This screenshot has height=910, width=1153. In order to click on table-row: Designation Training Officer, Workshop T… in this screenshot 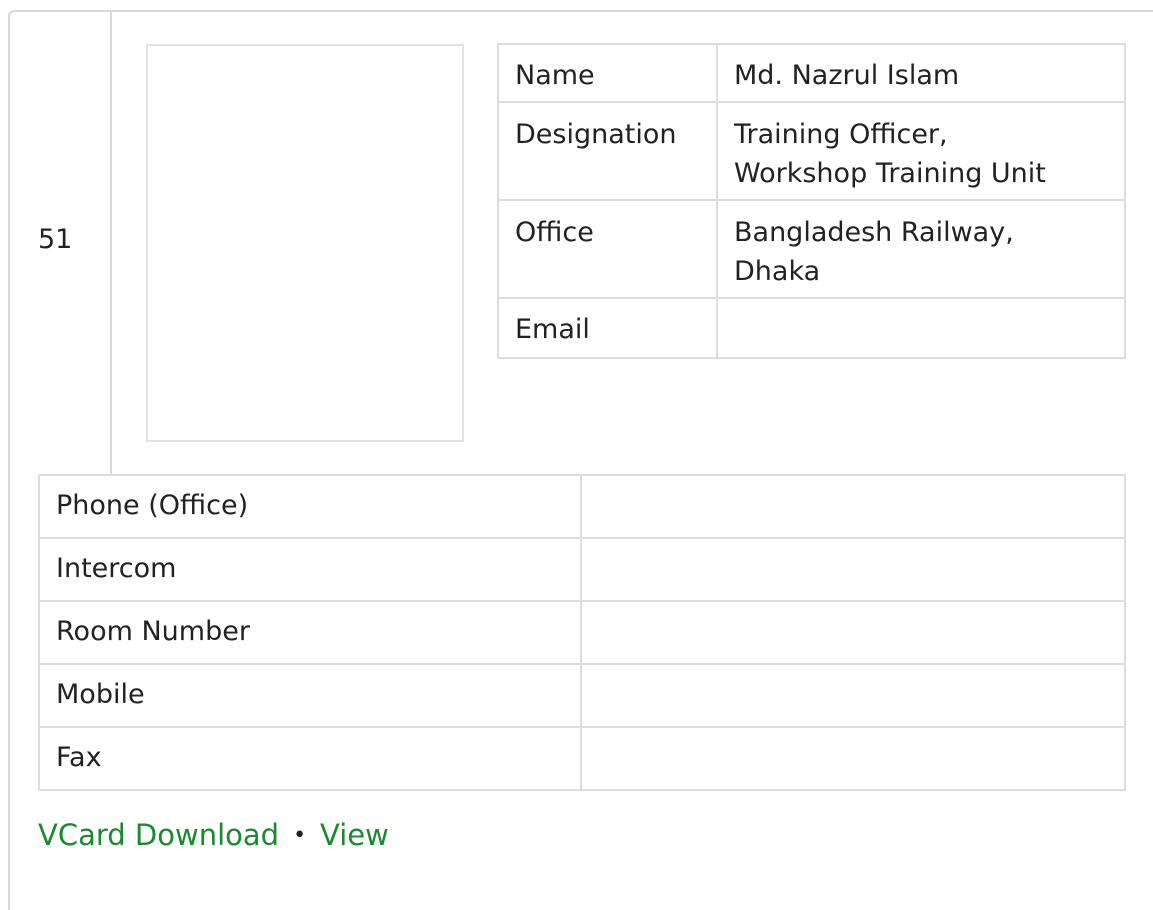, I will do `click(811, 151)`.